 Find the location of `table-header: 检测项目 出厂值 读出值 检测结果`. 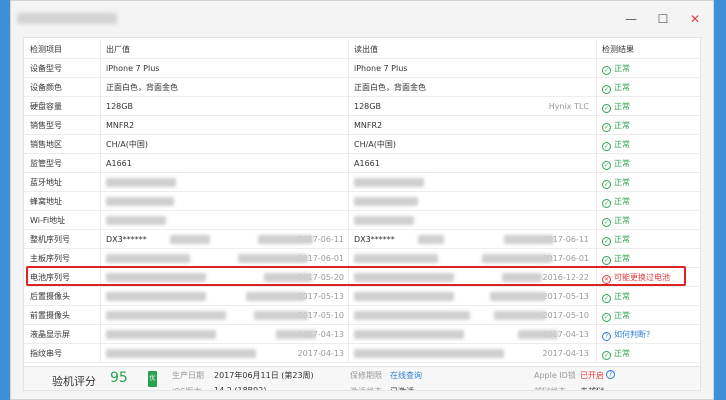

table-header: 检测项目 出厂值 读出值 检测结果 is located at coordinates (362, 49).